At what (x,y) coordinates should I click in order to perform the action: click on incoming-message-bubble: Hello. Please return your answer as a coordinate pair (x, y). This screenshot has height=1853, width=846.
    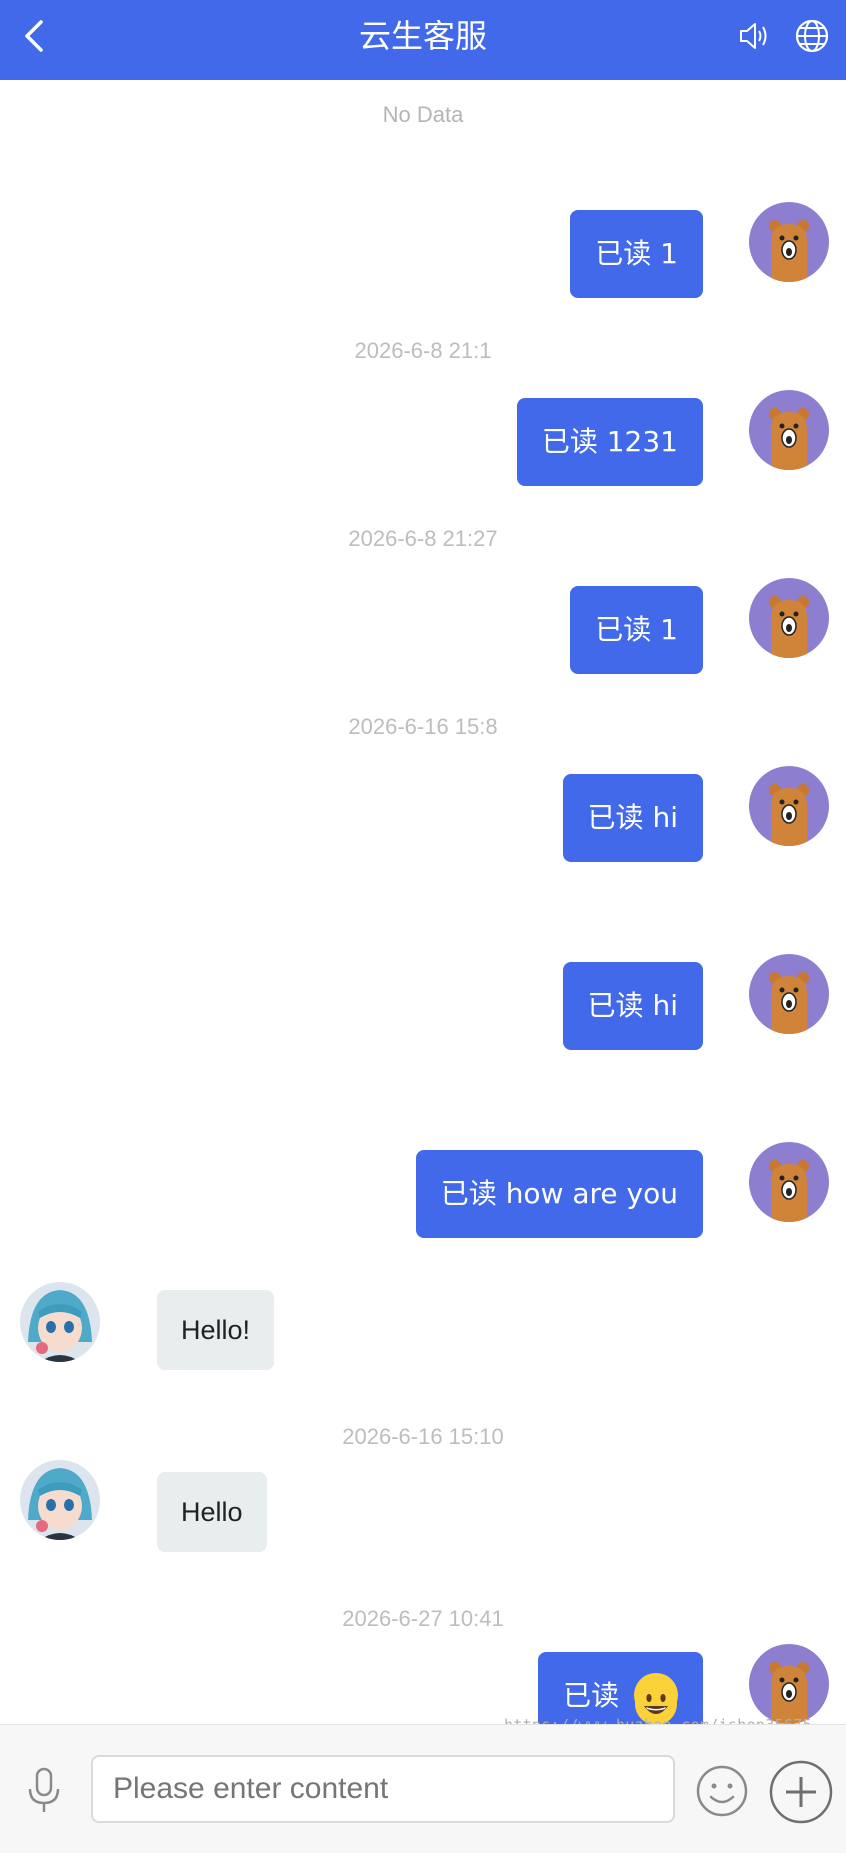
    Looking at the image, I should click on (212, 1512).